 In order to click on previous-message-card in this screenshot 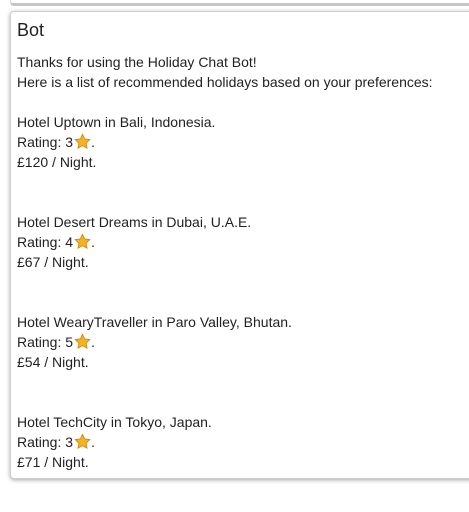, I will do `click(239, 3)`.